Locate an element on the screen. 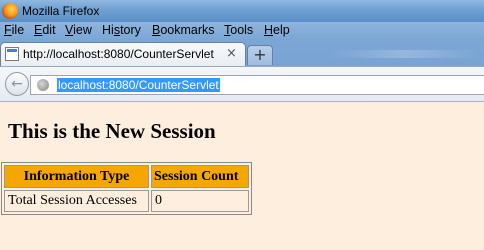 The width and height of the screenshot is (484, 250). menu-edit: Edit is located at coordinates (45, 30).